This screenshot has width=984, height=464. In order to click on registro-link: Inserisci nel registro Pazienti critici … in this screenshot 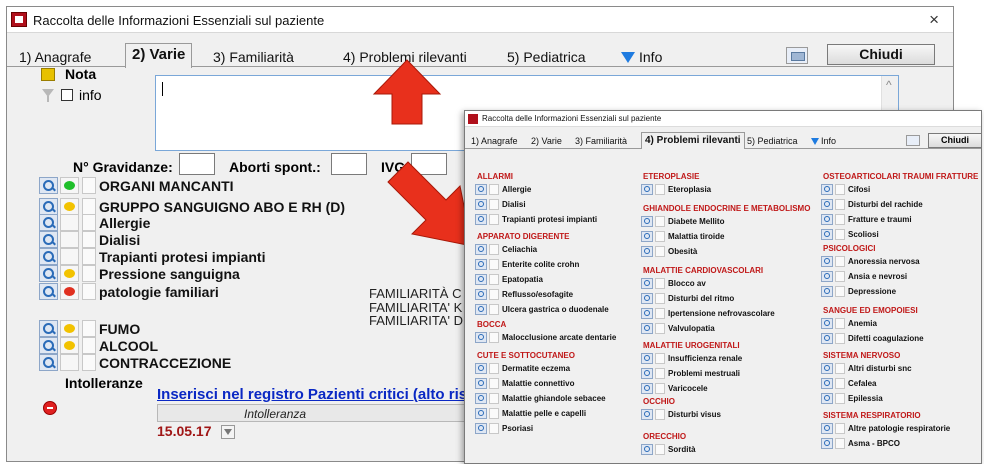, I will do `click(312, 394)`.